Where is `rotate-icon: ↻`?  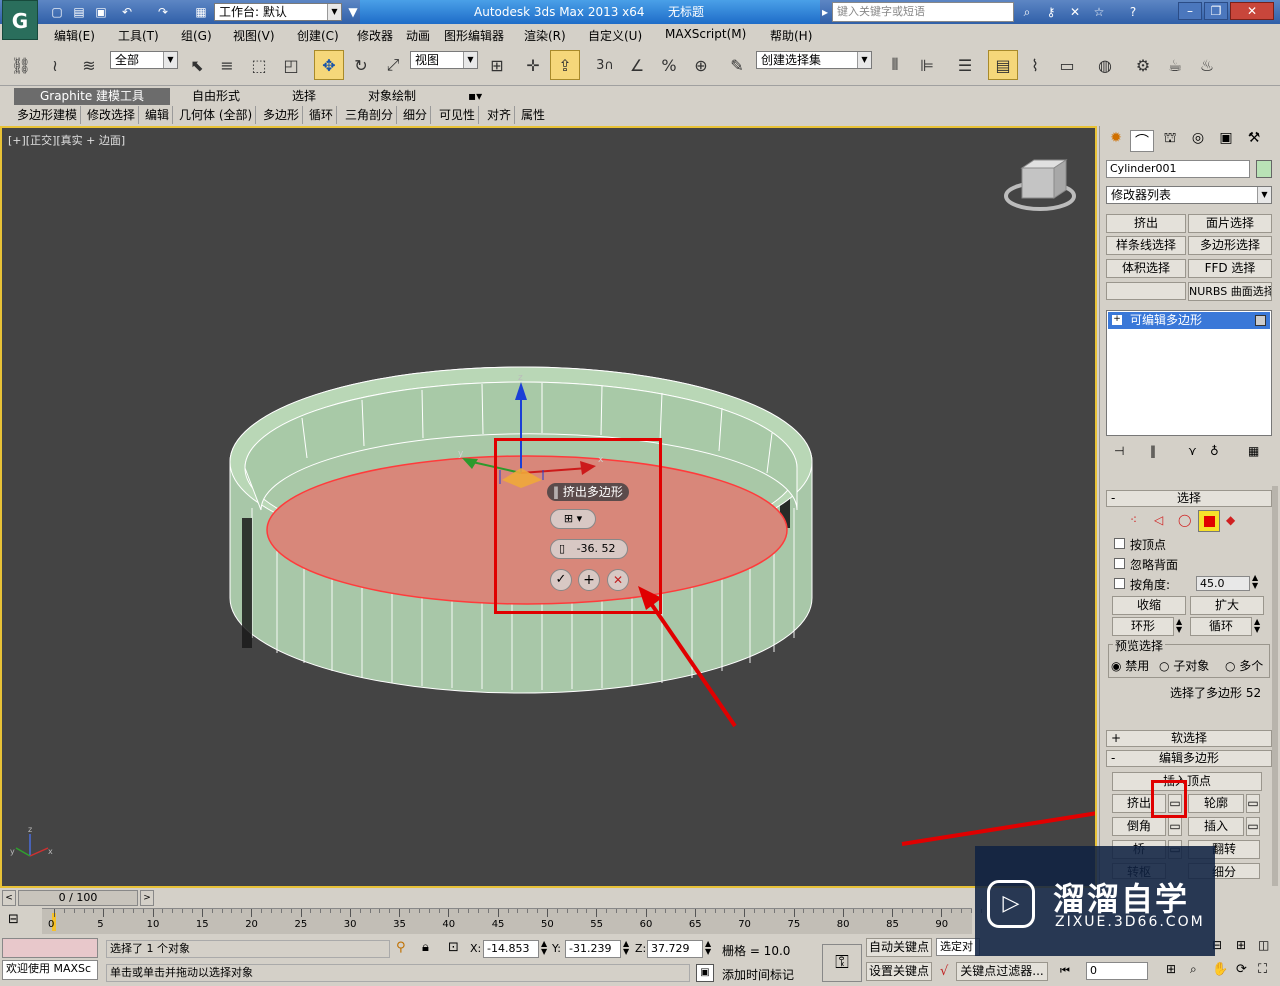
rotate-icon: ↻ is located at coordinates (361, 65).